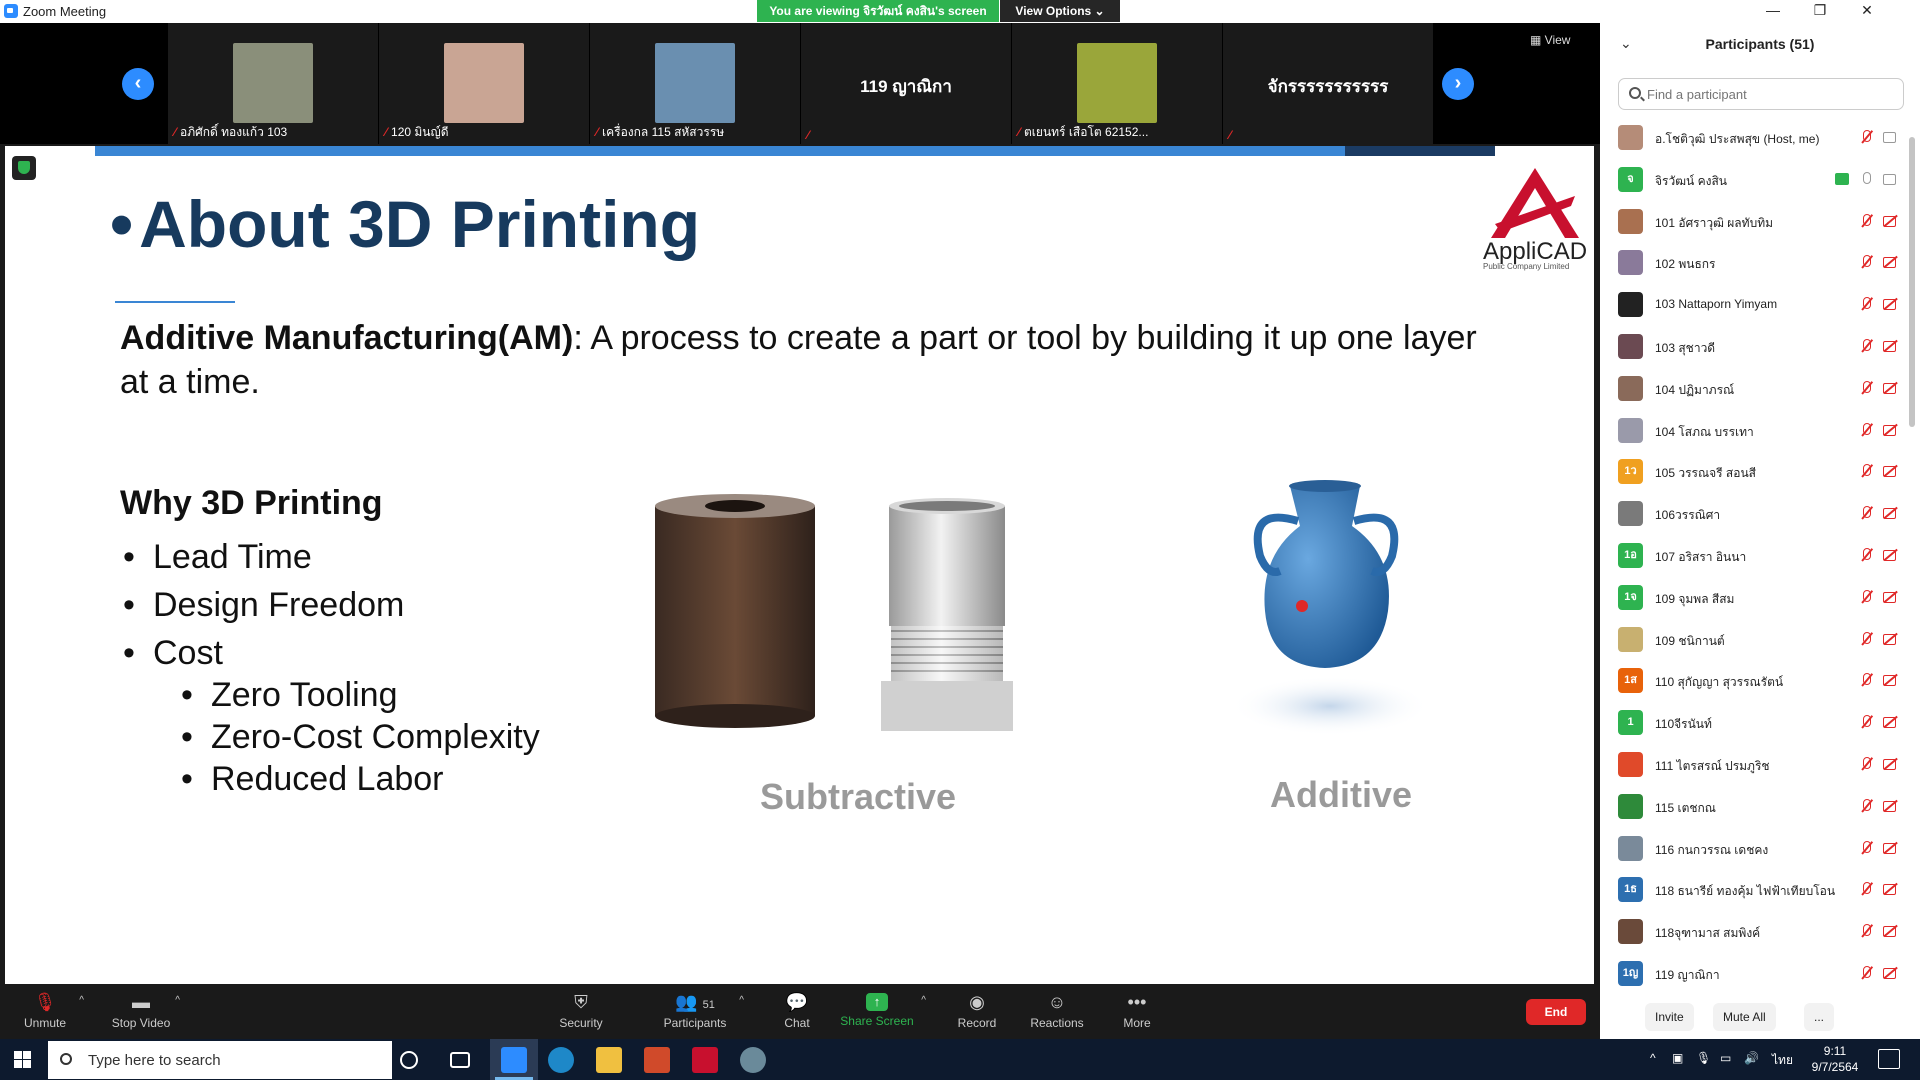 This screenshot has width=1920, height=1080. Describe the element at coordinates (1820, 11) in the screenshot. I see `restore-button: ❐` at that location.